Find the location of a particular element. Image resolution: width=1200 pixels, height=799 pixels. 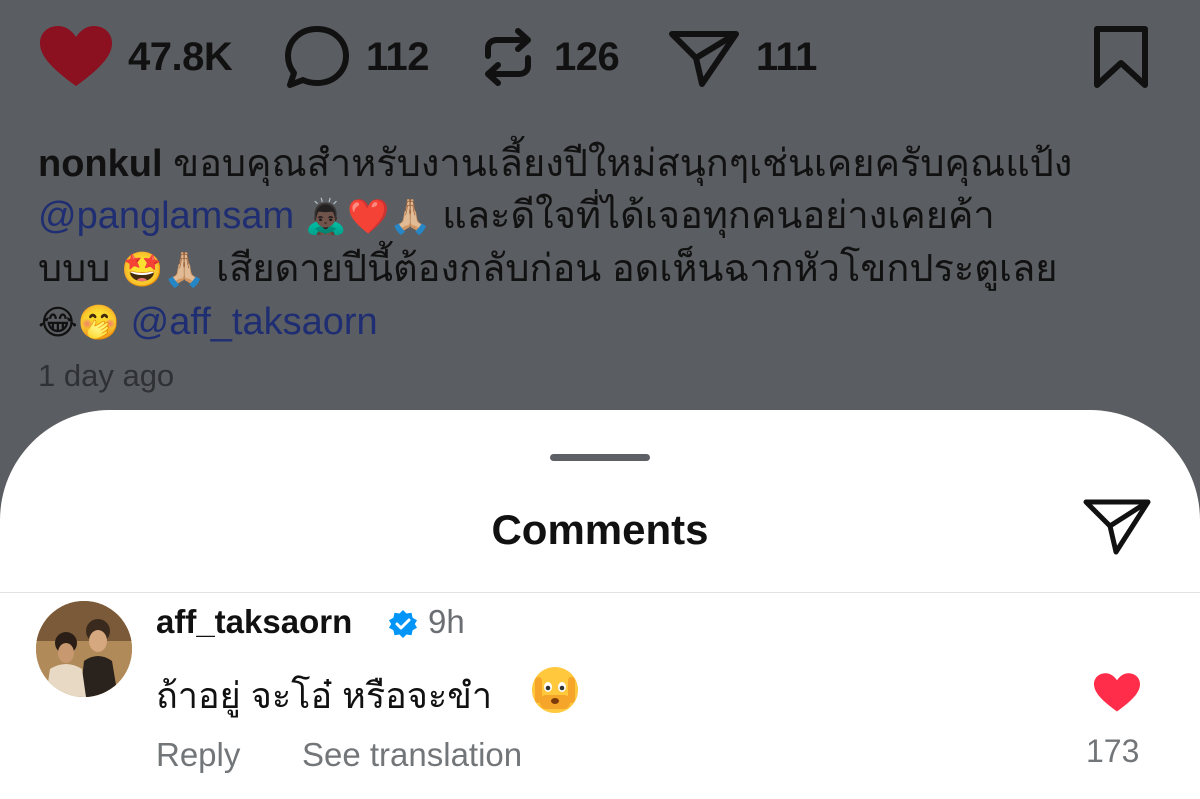

bookmark-icon is located at coordinates (1121, 57).